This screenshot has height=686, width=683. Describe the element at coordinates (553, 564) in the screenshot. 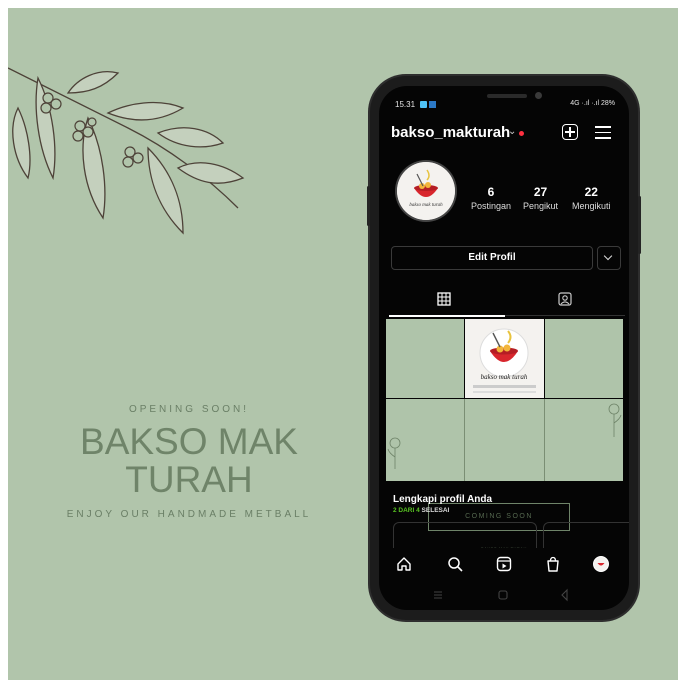

I see `shop-icon` at that location.